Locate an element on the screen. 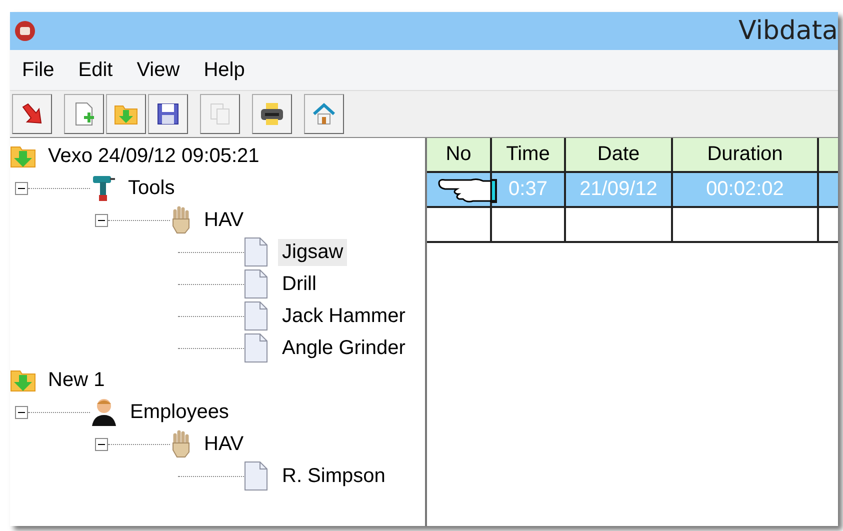 The height and width of the screenshot is (531, 843). tree-item: Employees is located at coordinates (179, 412).